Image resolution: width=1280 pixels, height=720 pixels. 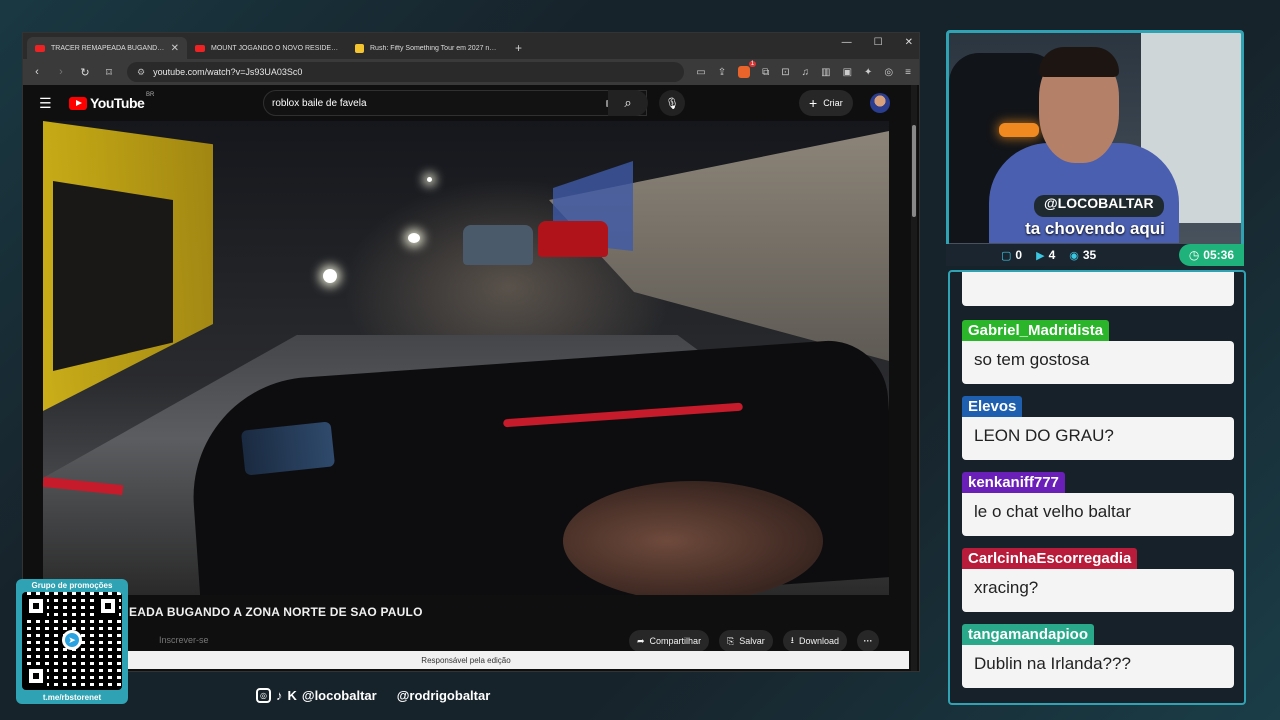 What do you see at coordinates (847, 42) in the screenshot?
I see `minimize-icon: —` at bounding box center [847, 42].